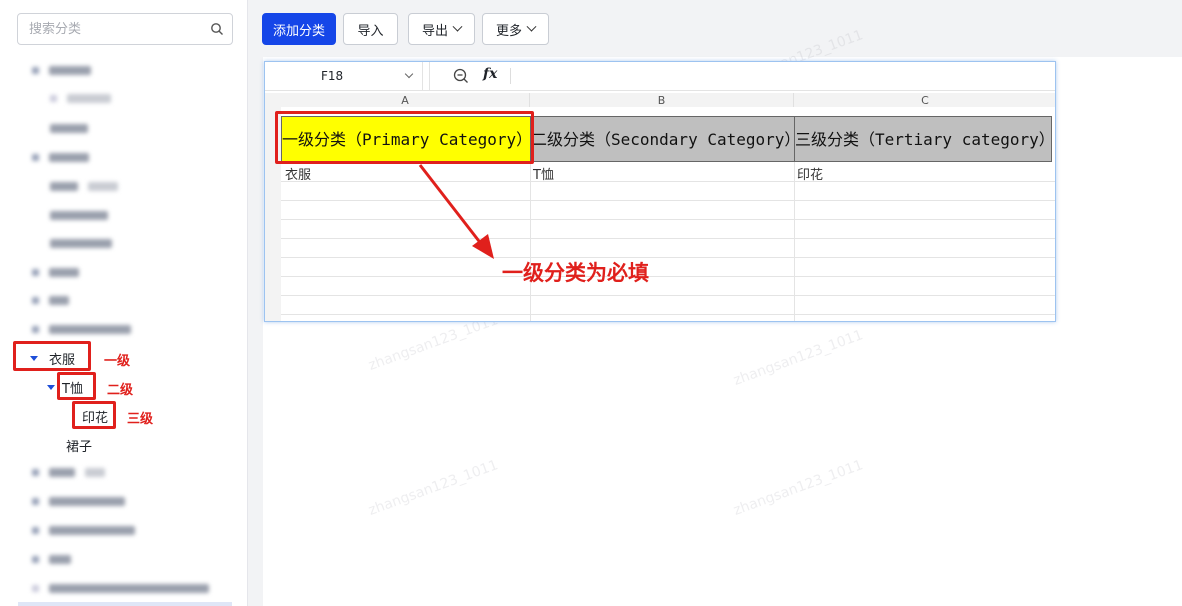 The image size is (1182, 606). Describe the element at coordinates (456, 211) in the screenshot. I see `arrow-annotation` at that location.